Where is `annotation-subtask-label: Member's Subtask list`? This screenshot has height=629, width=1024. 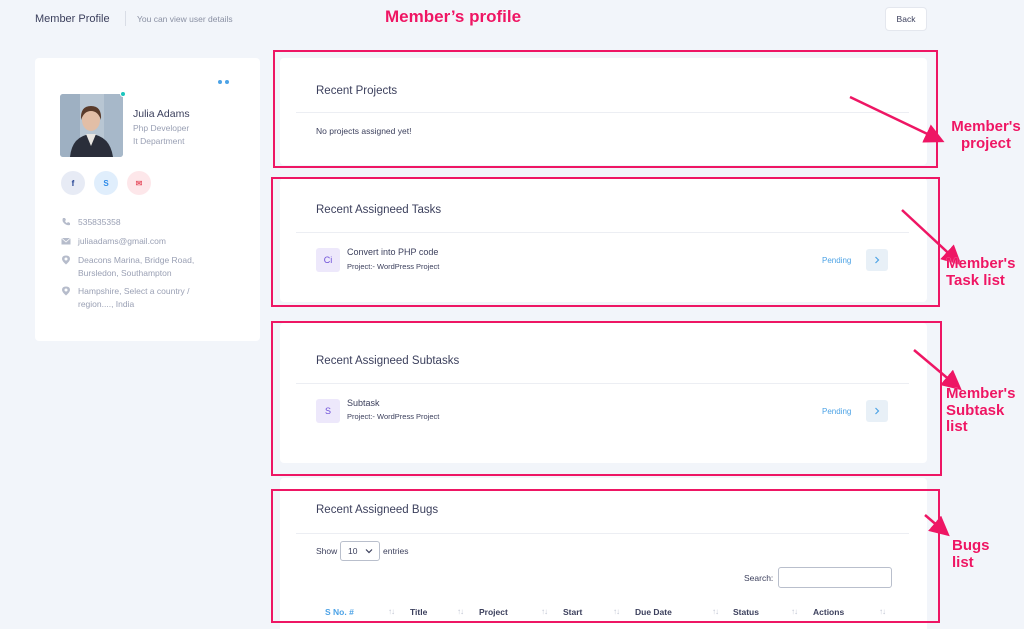 annotation-subtask-label: Member's Subtask list is located at coordinates (981, 410).